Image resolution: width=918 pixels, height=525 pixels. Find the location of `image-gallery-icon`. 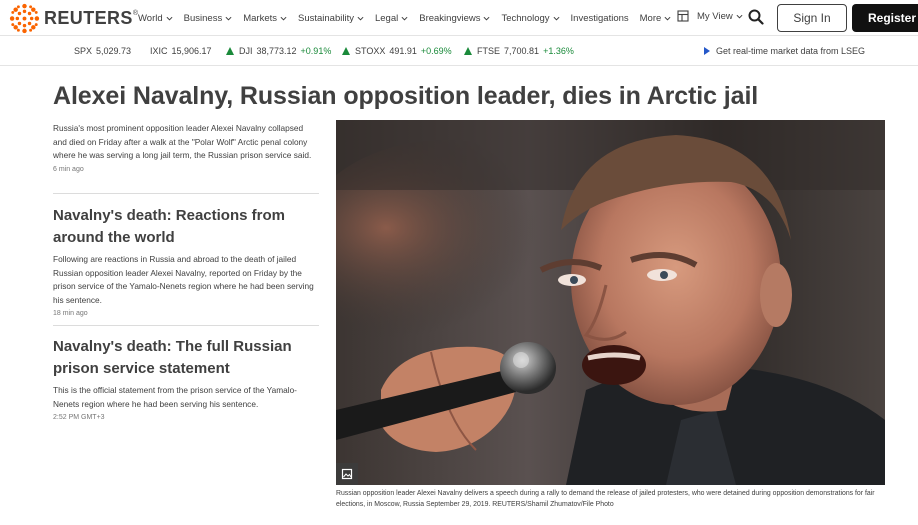

image-gallery-icon is located at coordinates (347, 474).